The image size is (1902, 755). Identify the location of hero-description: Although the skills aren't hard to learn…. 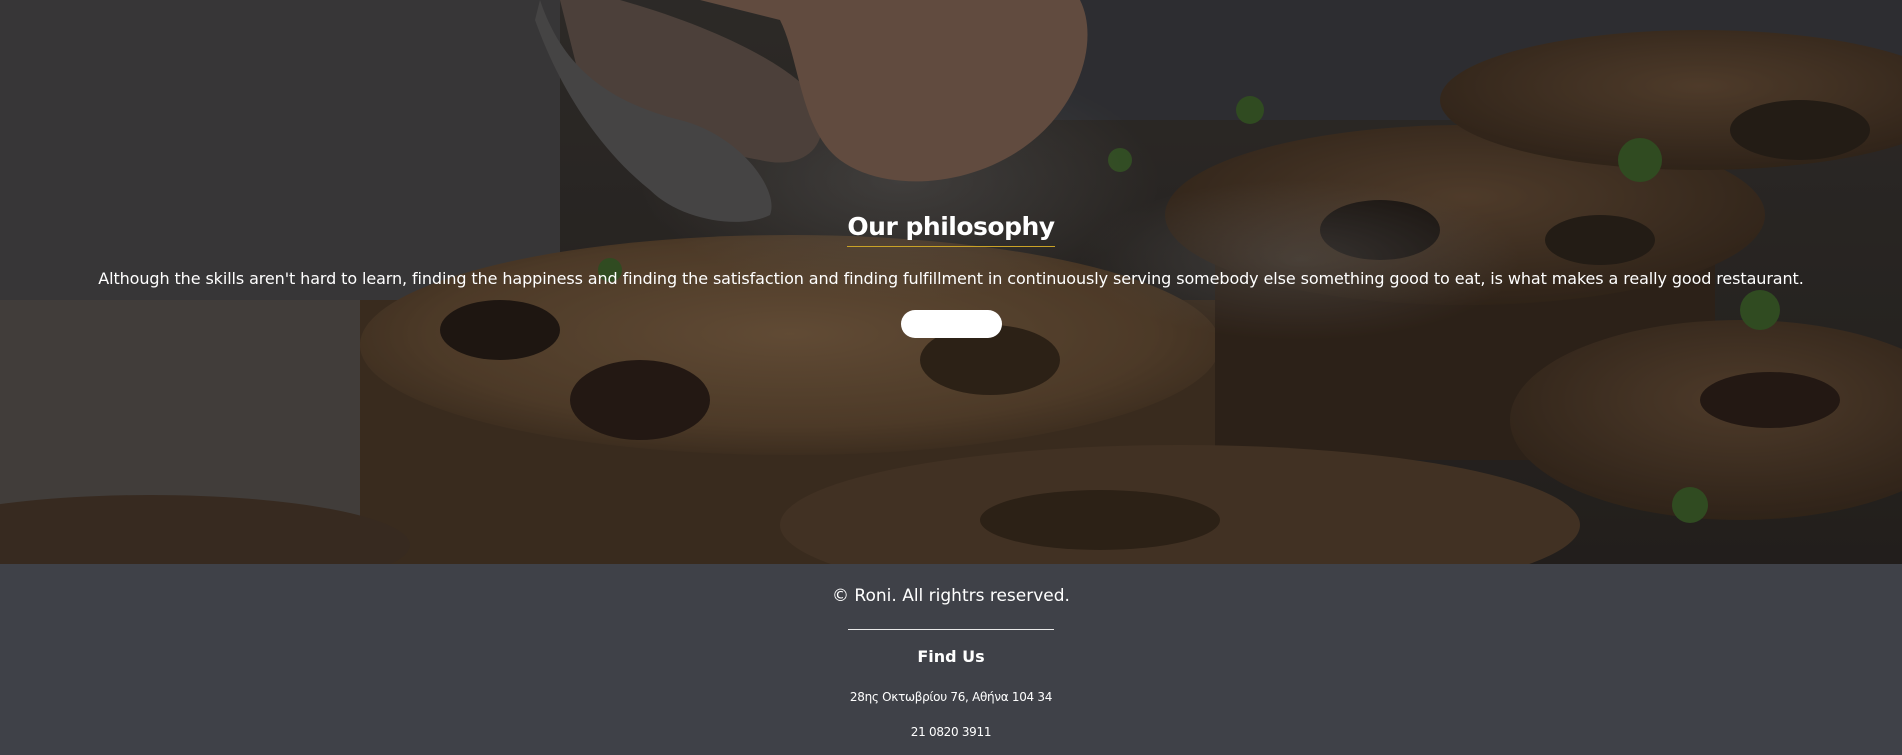
(951, 278).